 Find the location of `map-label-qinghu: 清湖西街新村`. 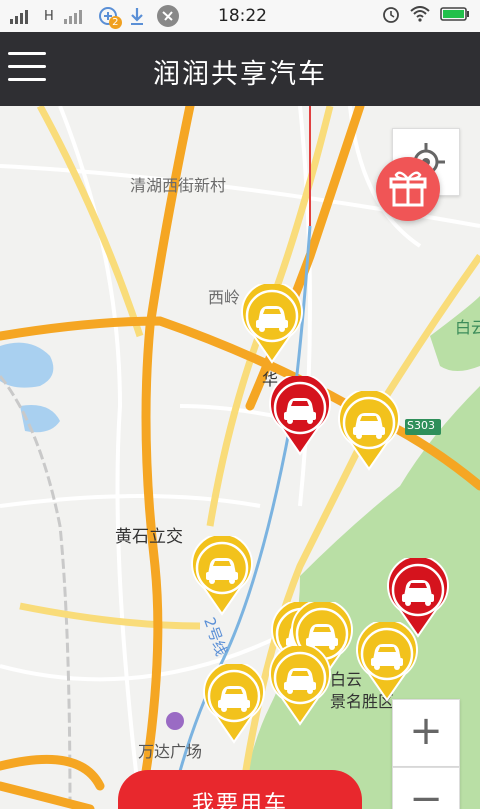

map-label-qinghu: 清湖西街新村 is located at coordinates (178, 185).